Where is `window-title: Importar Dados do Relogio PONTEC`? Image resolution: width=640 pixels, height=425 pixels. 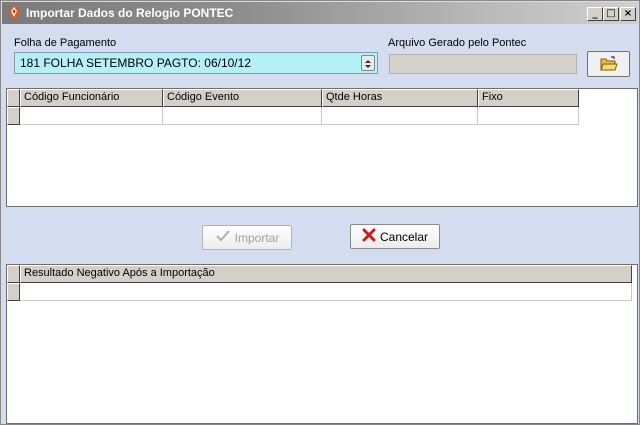
window-title: Importar Dados do Relogio PONTEC is located at coordinates (130, 13).